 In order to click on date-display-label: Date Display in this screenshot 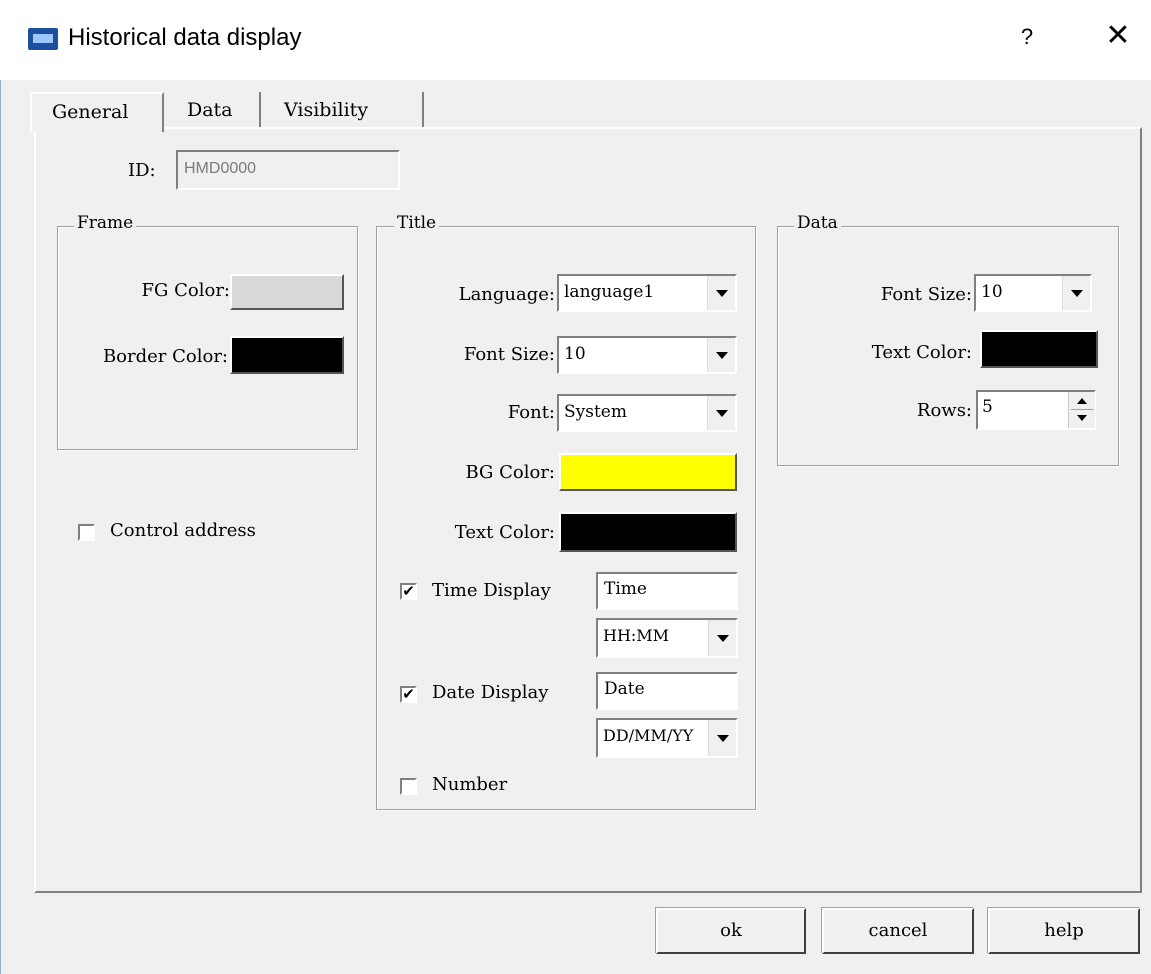, I will do `click(490, 692)`.